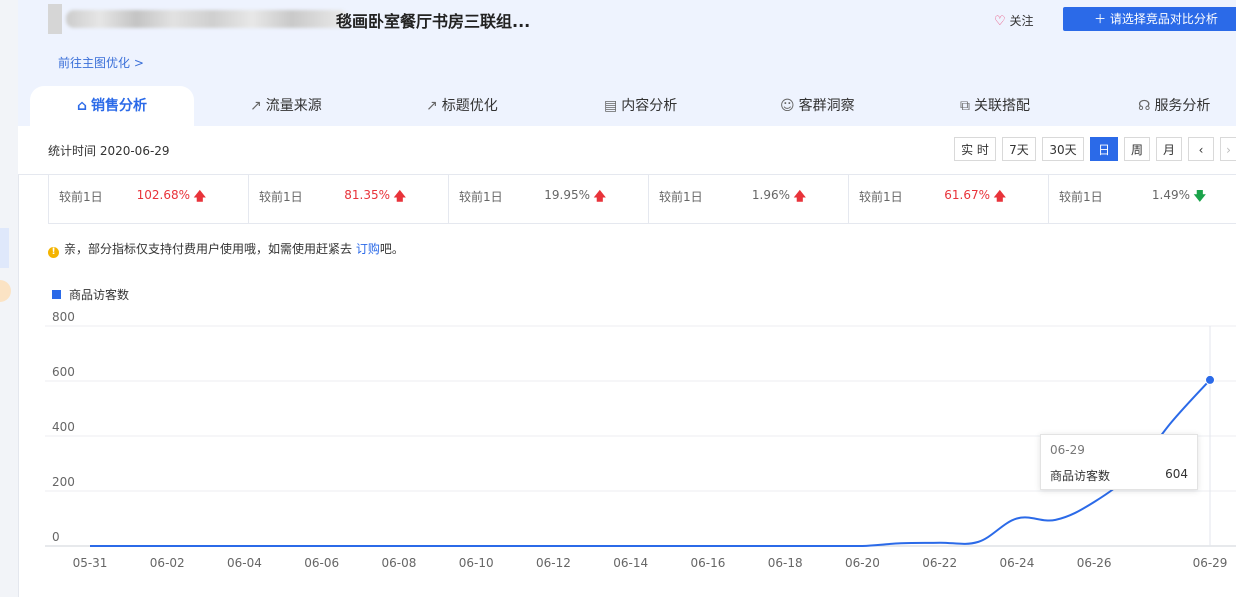 The width and height of the screenshot is (1236, 597). Describe the element at coordinates (56, 537) in the screenshot. I see `y-tick-label: 0` at that location.